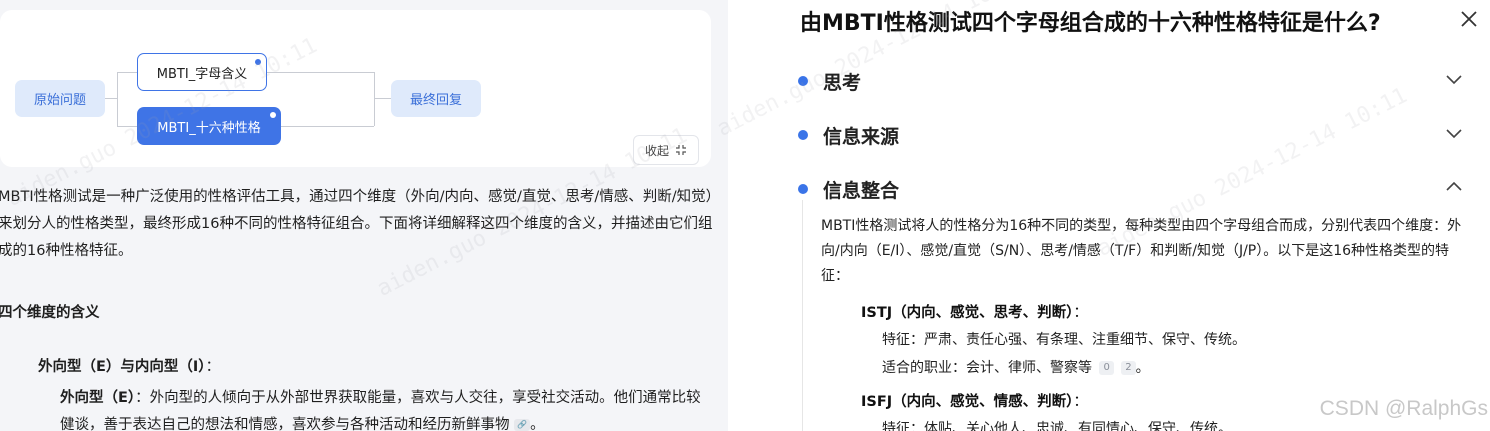  What do you see at coordinates (1064, 340) in the screenshot?
I see `type-trait: 特征：严肃、责任心强、有条理、注重细节、保守、传统。` at bounding box center [1064, 340].